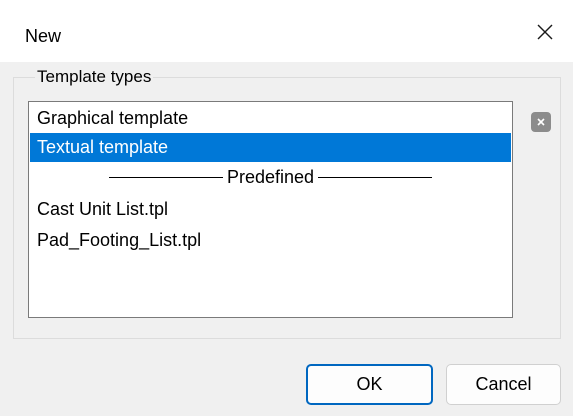 The width and height of the screenshot is (573, 416). I want to click on list-item-textual-template: Textual template, so click(270, 147).